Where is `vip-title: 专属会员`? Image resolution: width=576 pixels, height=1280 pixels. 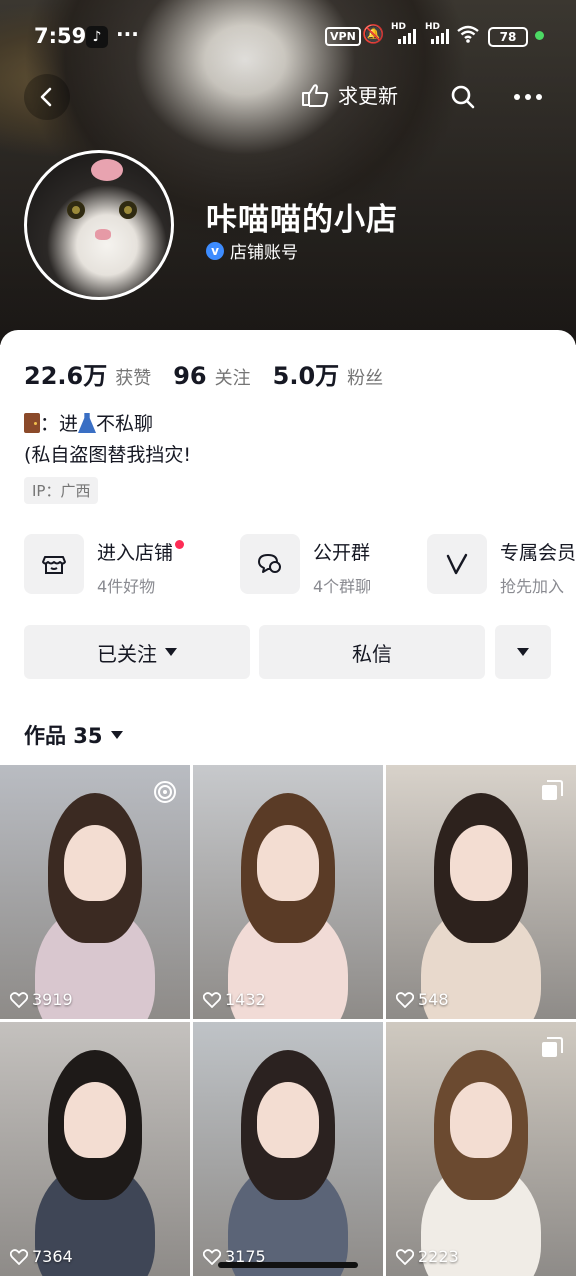
vip-title: 专属会员 is located at coordinates (538, 553).